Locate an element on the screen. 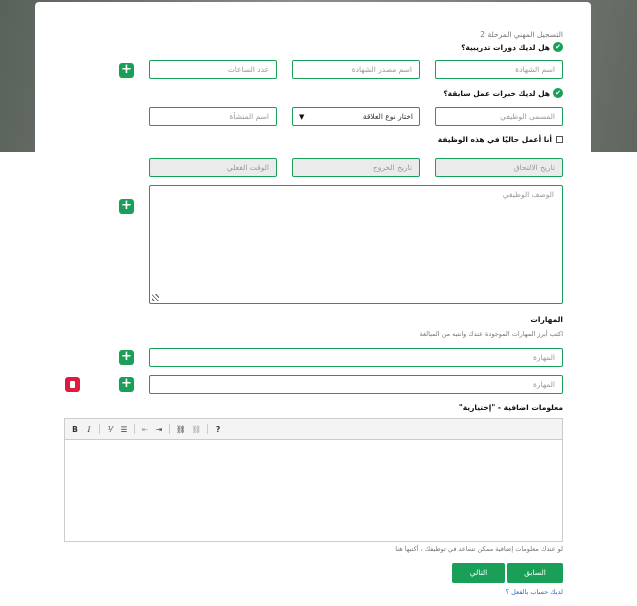 Image resolution: width=637 pixels, height=606 pixels. ordered-list-icon: ⅟ is located at coordinates (110, 429).